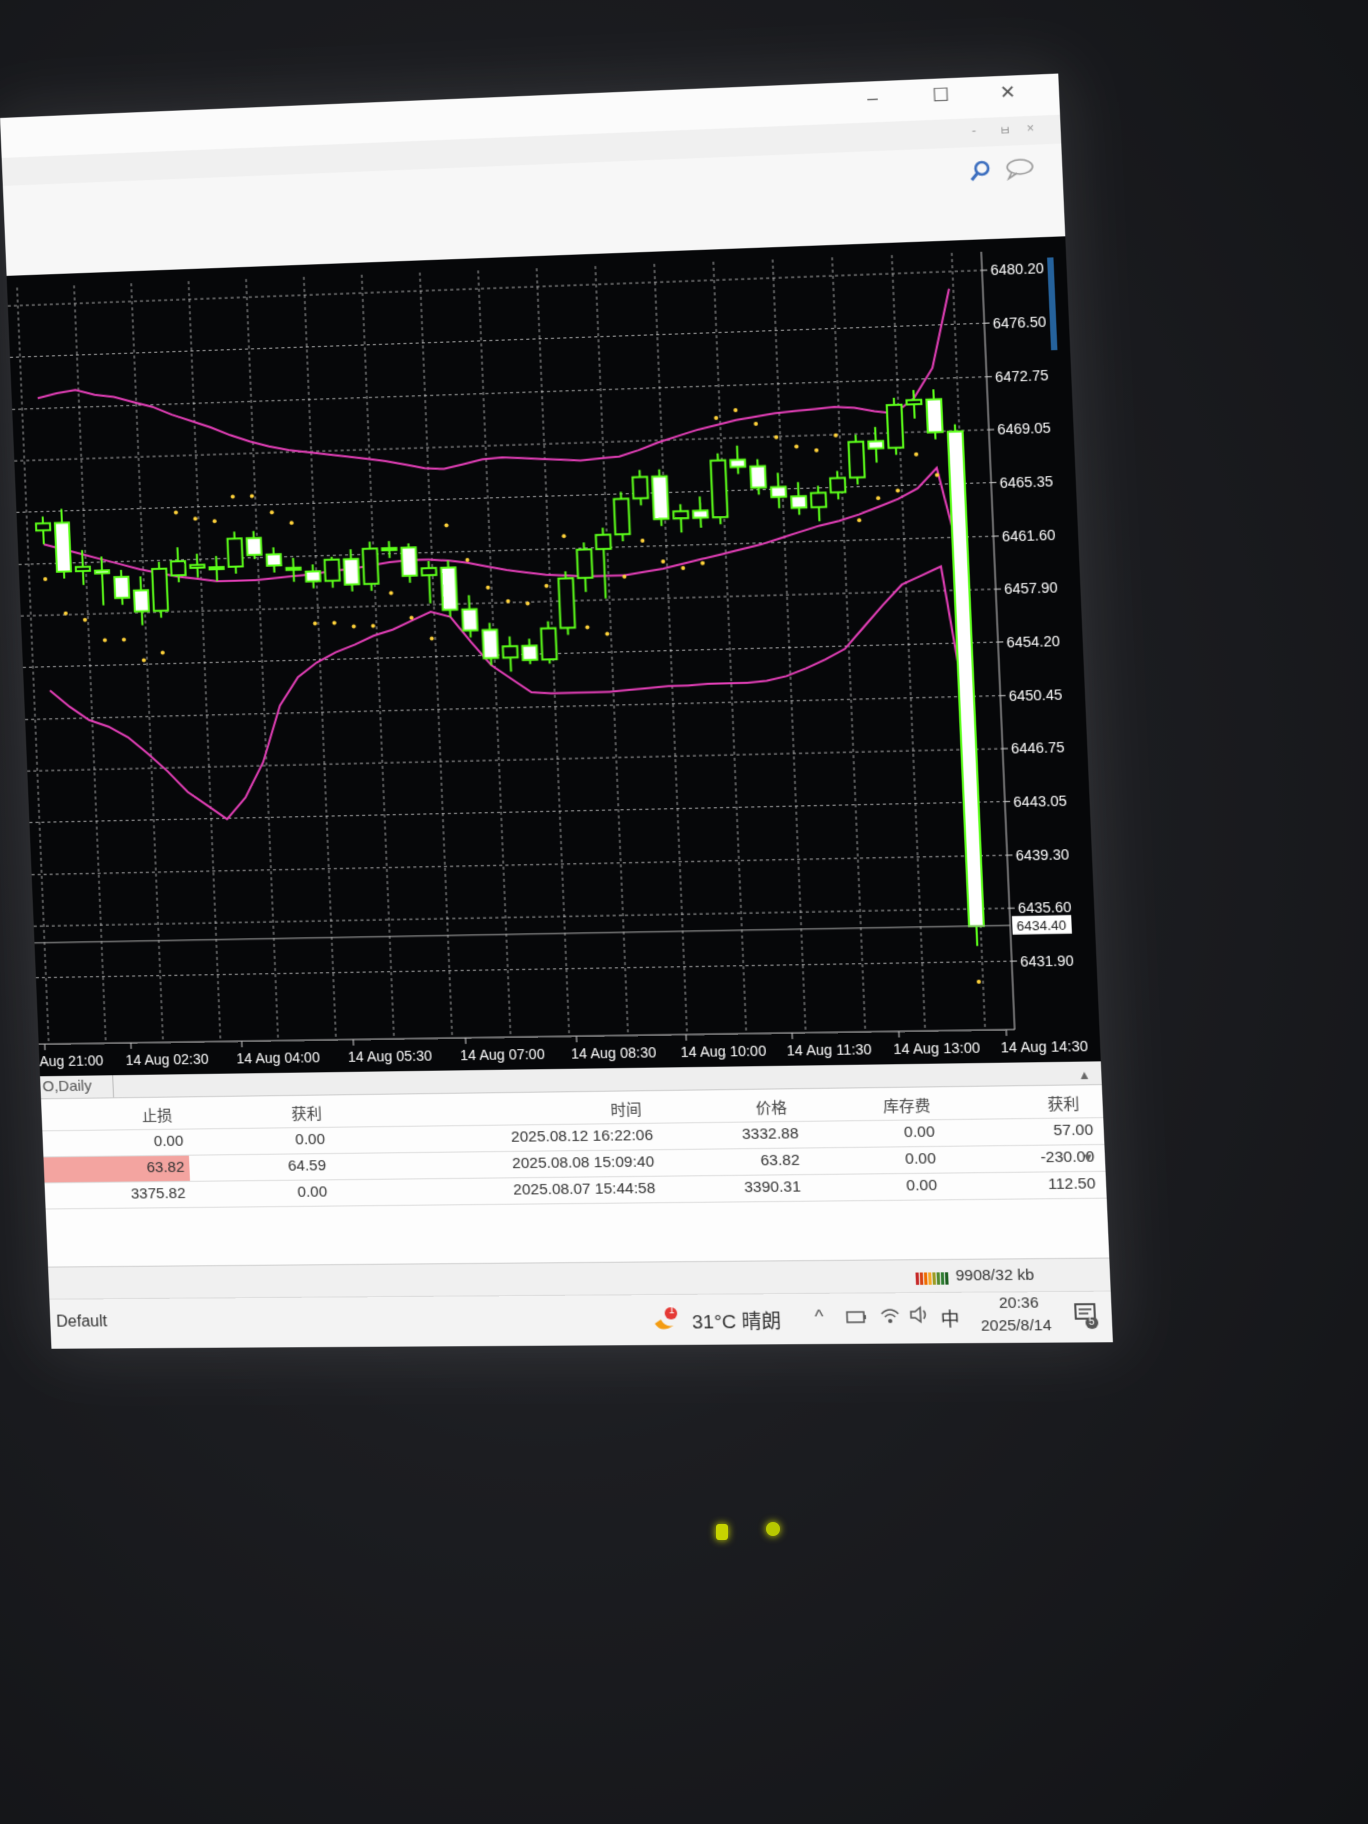  I want to click on time-axis-label: 14 Aug 13:00, so click(937, 1048).